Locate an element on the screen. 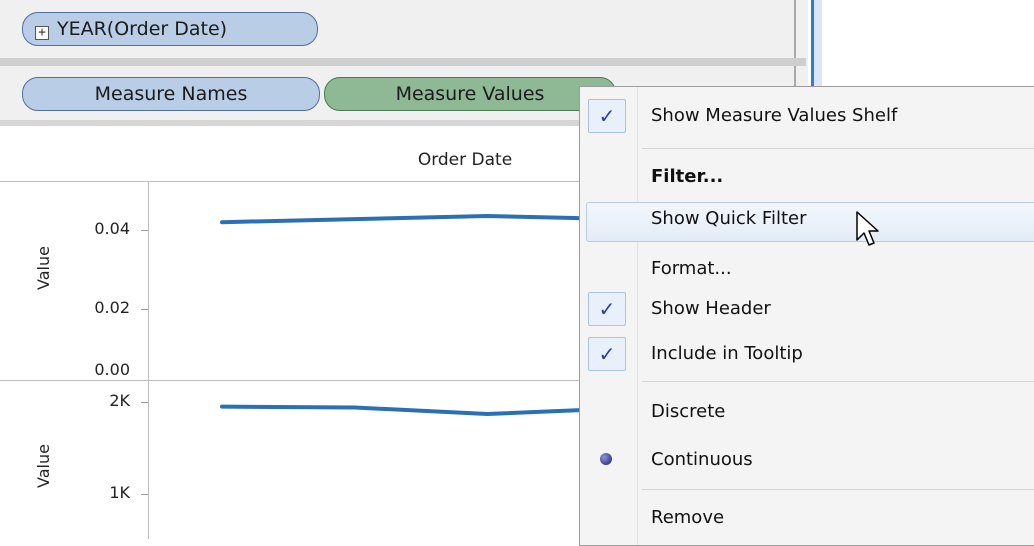  series-line-top is located at coordinates (400, 219).